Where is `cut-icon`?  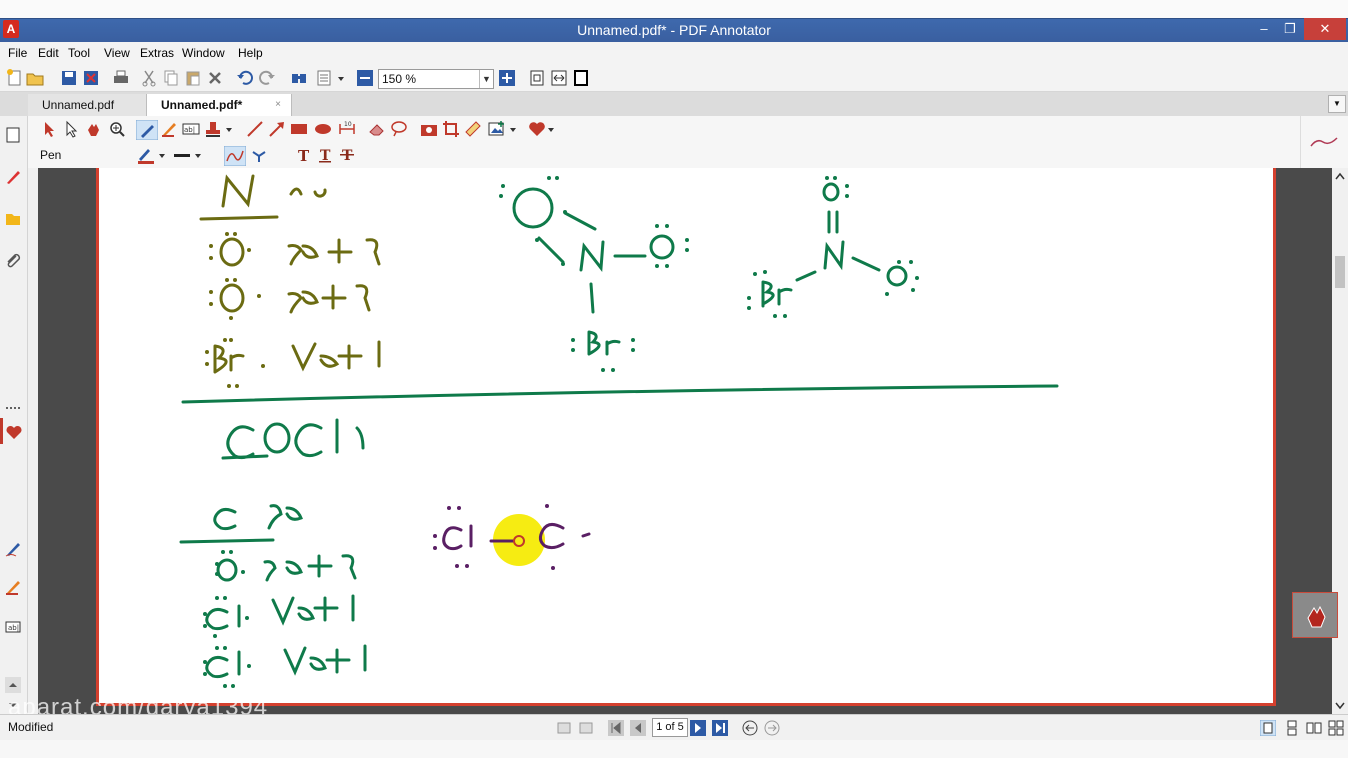
cut-icon is located at coordinates (149, 78).